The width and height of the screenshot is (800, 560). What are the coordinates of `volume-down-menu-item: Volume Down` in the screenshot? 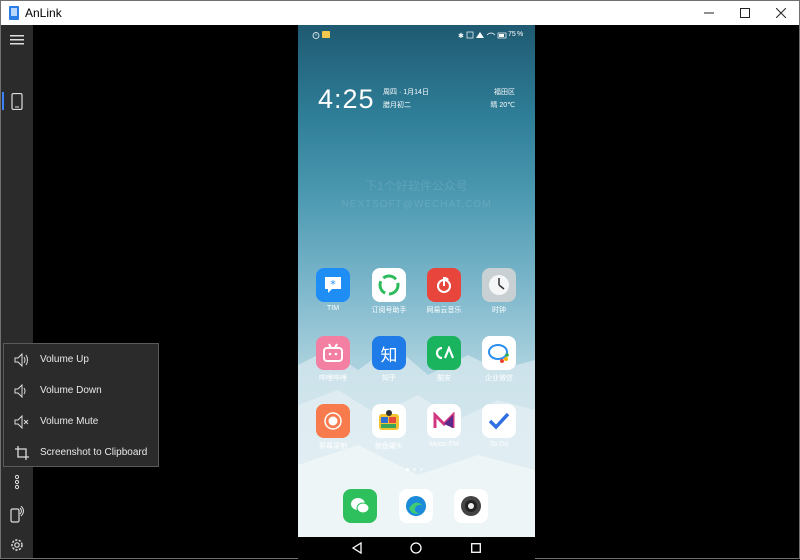 It's located at (81, 390).